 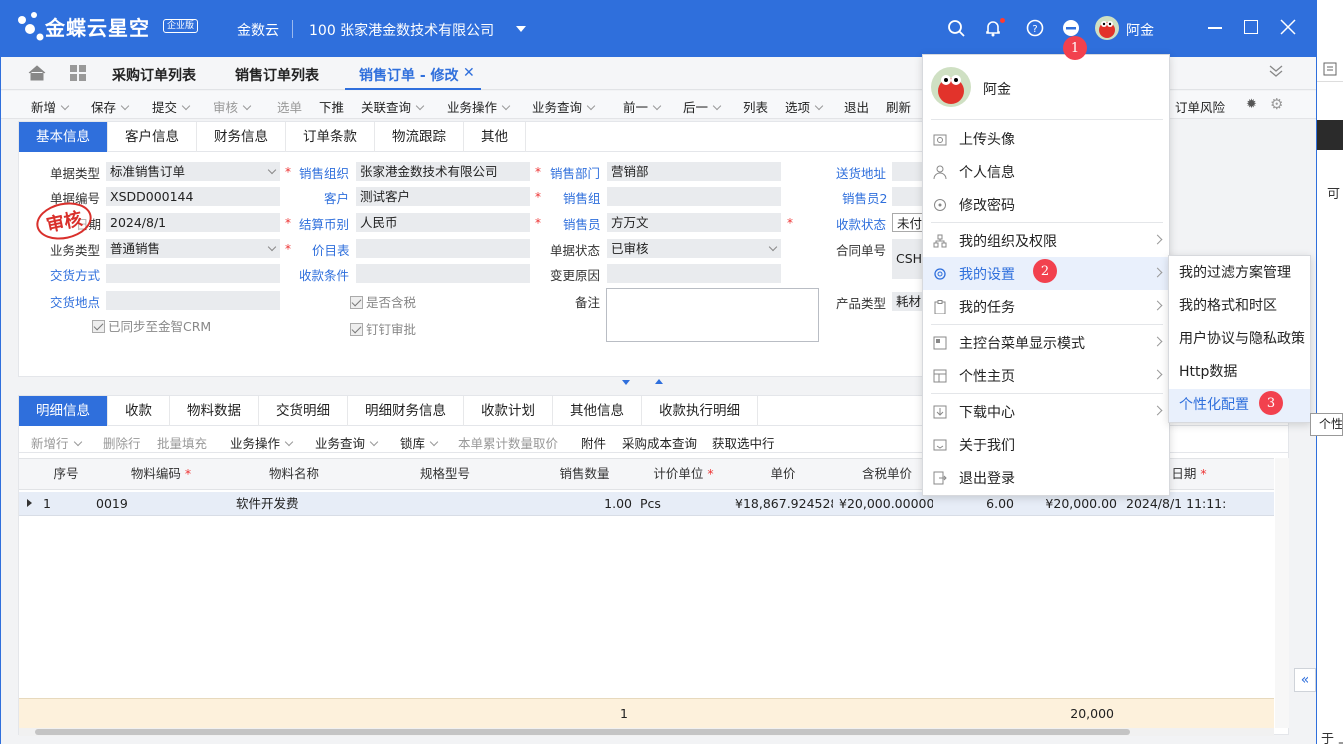 What do you see at coordinates (993, 28) in the screenshot?
I see `bell-icon` at bounding box center [993, 28].